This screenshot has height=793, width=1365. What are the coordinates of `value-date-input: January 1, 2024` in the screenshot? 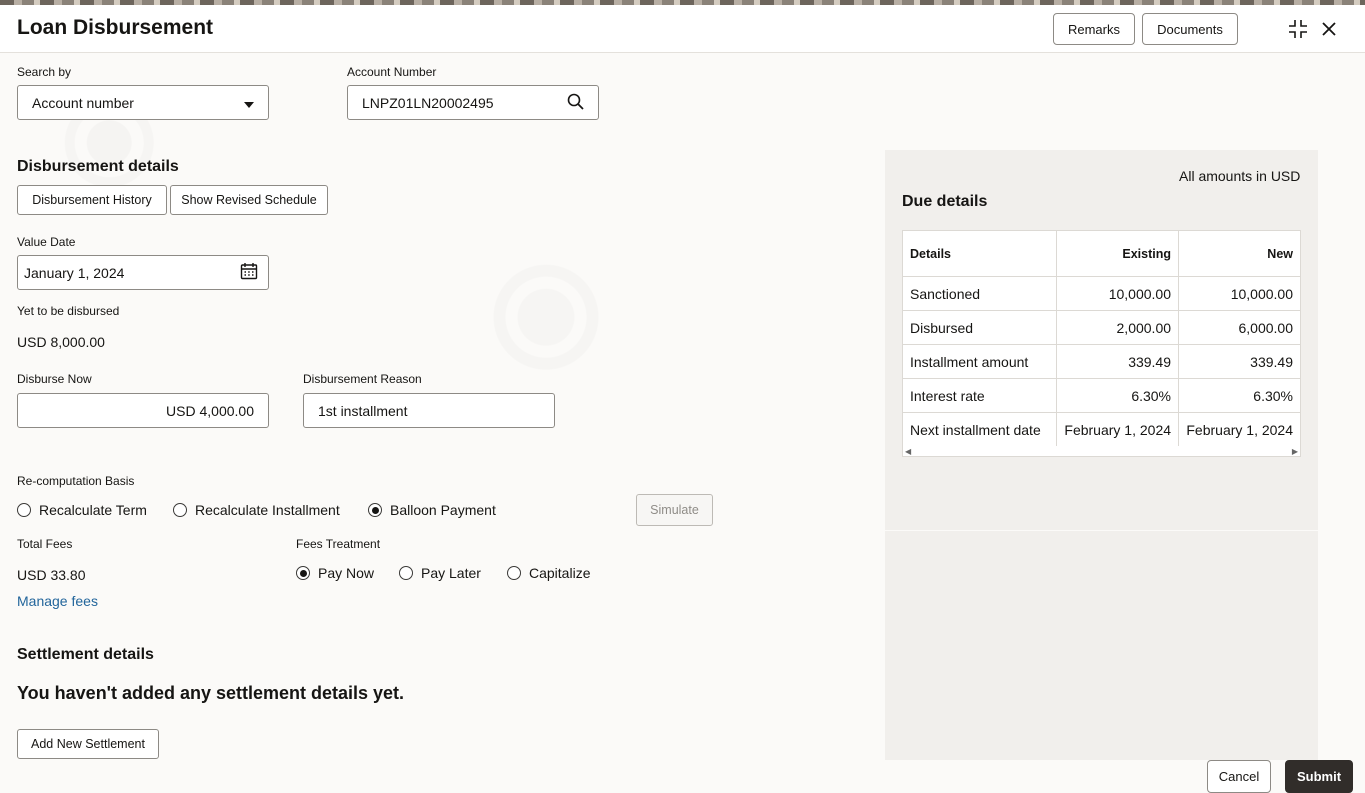 It's located at (143, 272).